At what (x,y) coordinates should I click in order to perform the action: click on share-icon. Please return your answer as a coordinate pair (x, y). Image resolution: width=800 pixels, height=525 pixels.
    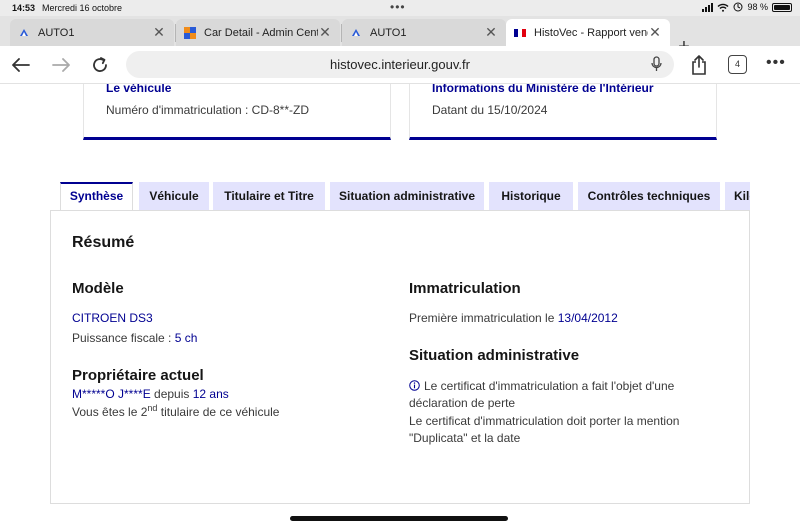
    Looking at the image, I should click on (699, 65).